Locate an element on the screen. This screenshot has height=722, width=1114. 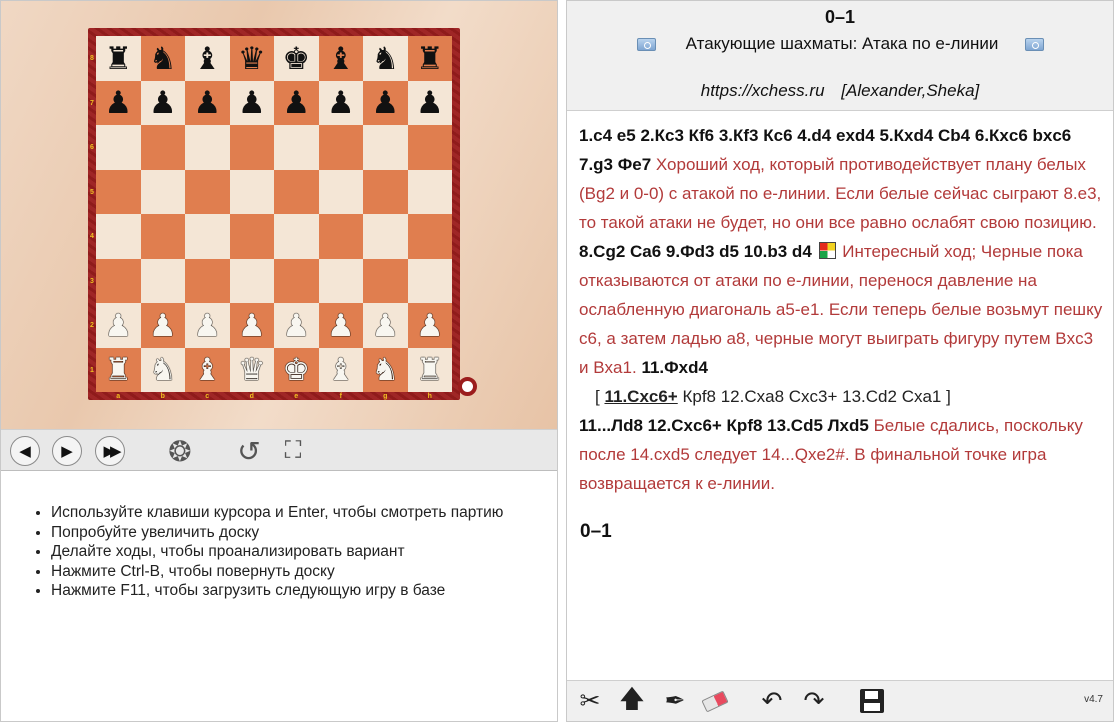
square-d5 is located at coordinates (251, 191).